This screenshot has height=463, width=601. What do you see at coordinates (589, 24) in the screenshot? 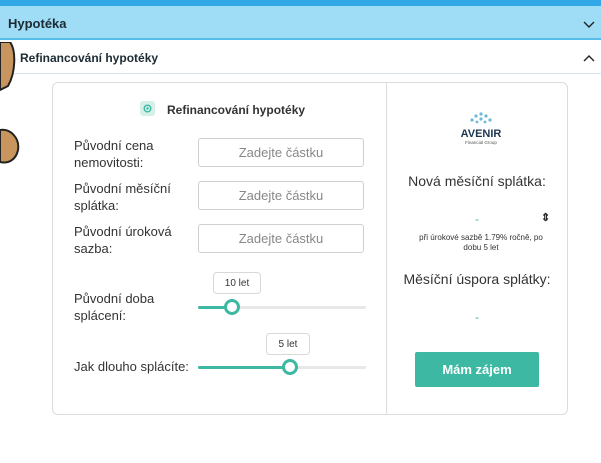
I see `chevron-down-icon` at bounding box center [589, 24].